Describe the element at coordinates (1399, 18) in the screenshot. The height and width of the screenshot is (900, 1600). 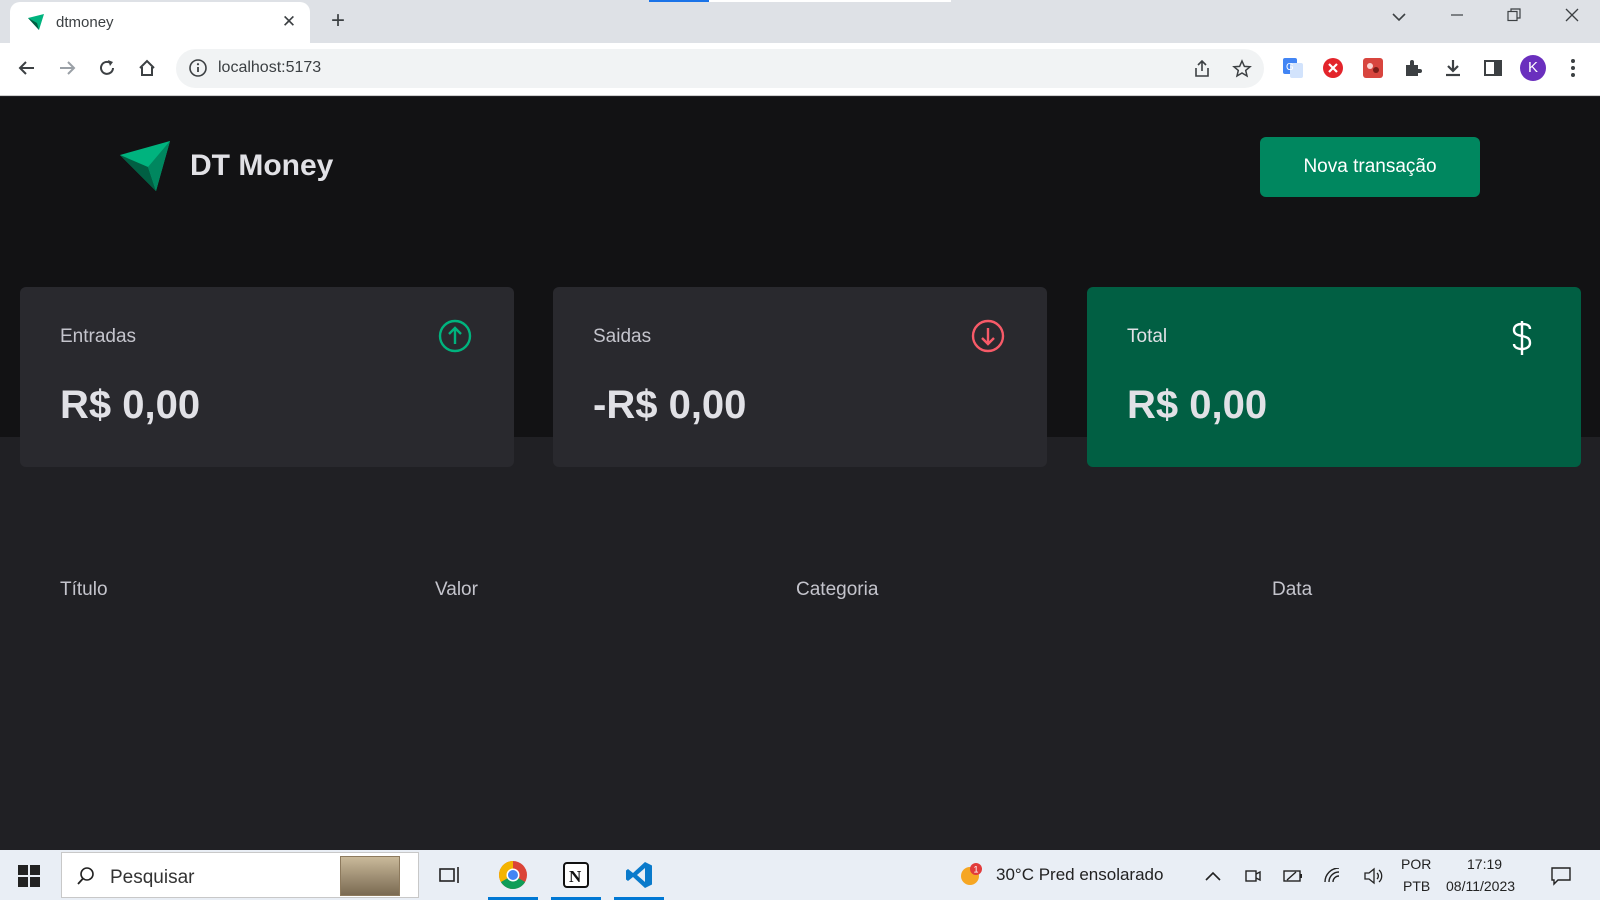
I see `tab-search-icon` at that location.